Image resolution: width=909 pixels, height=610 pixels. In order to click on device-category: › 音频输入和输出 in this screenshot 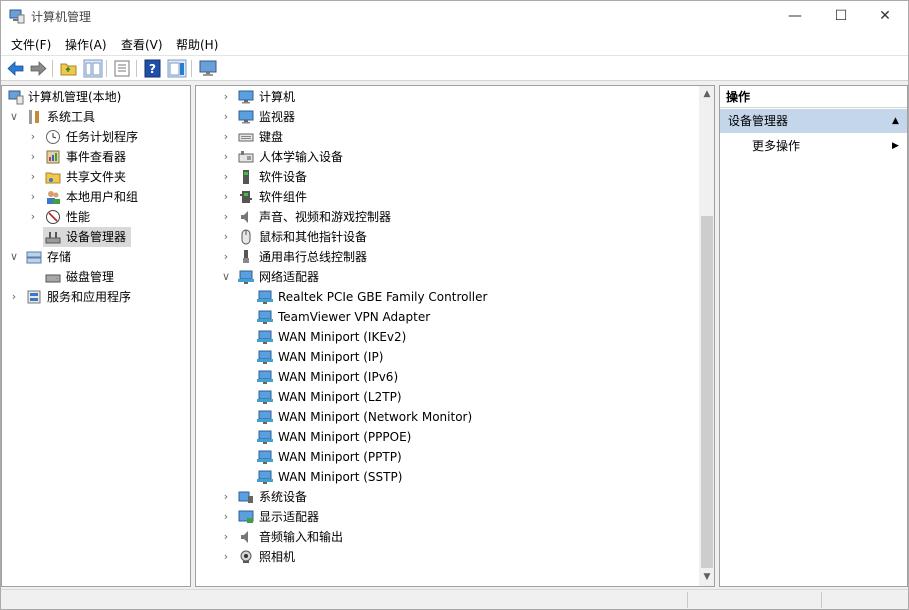, I will do `click(446, 537)`.